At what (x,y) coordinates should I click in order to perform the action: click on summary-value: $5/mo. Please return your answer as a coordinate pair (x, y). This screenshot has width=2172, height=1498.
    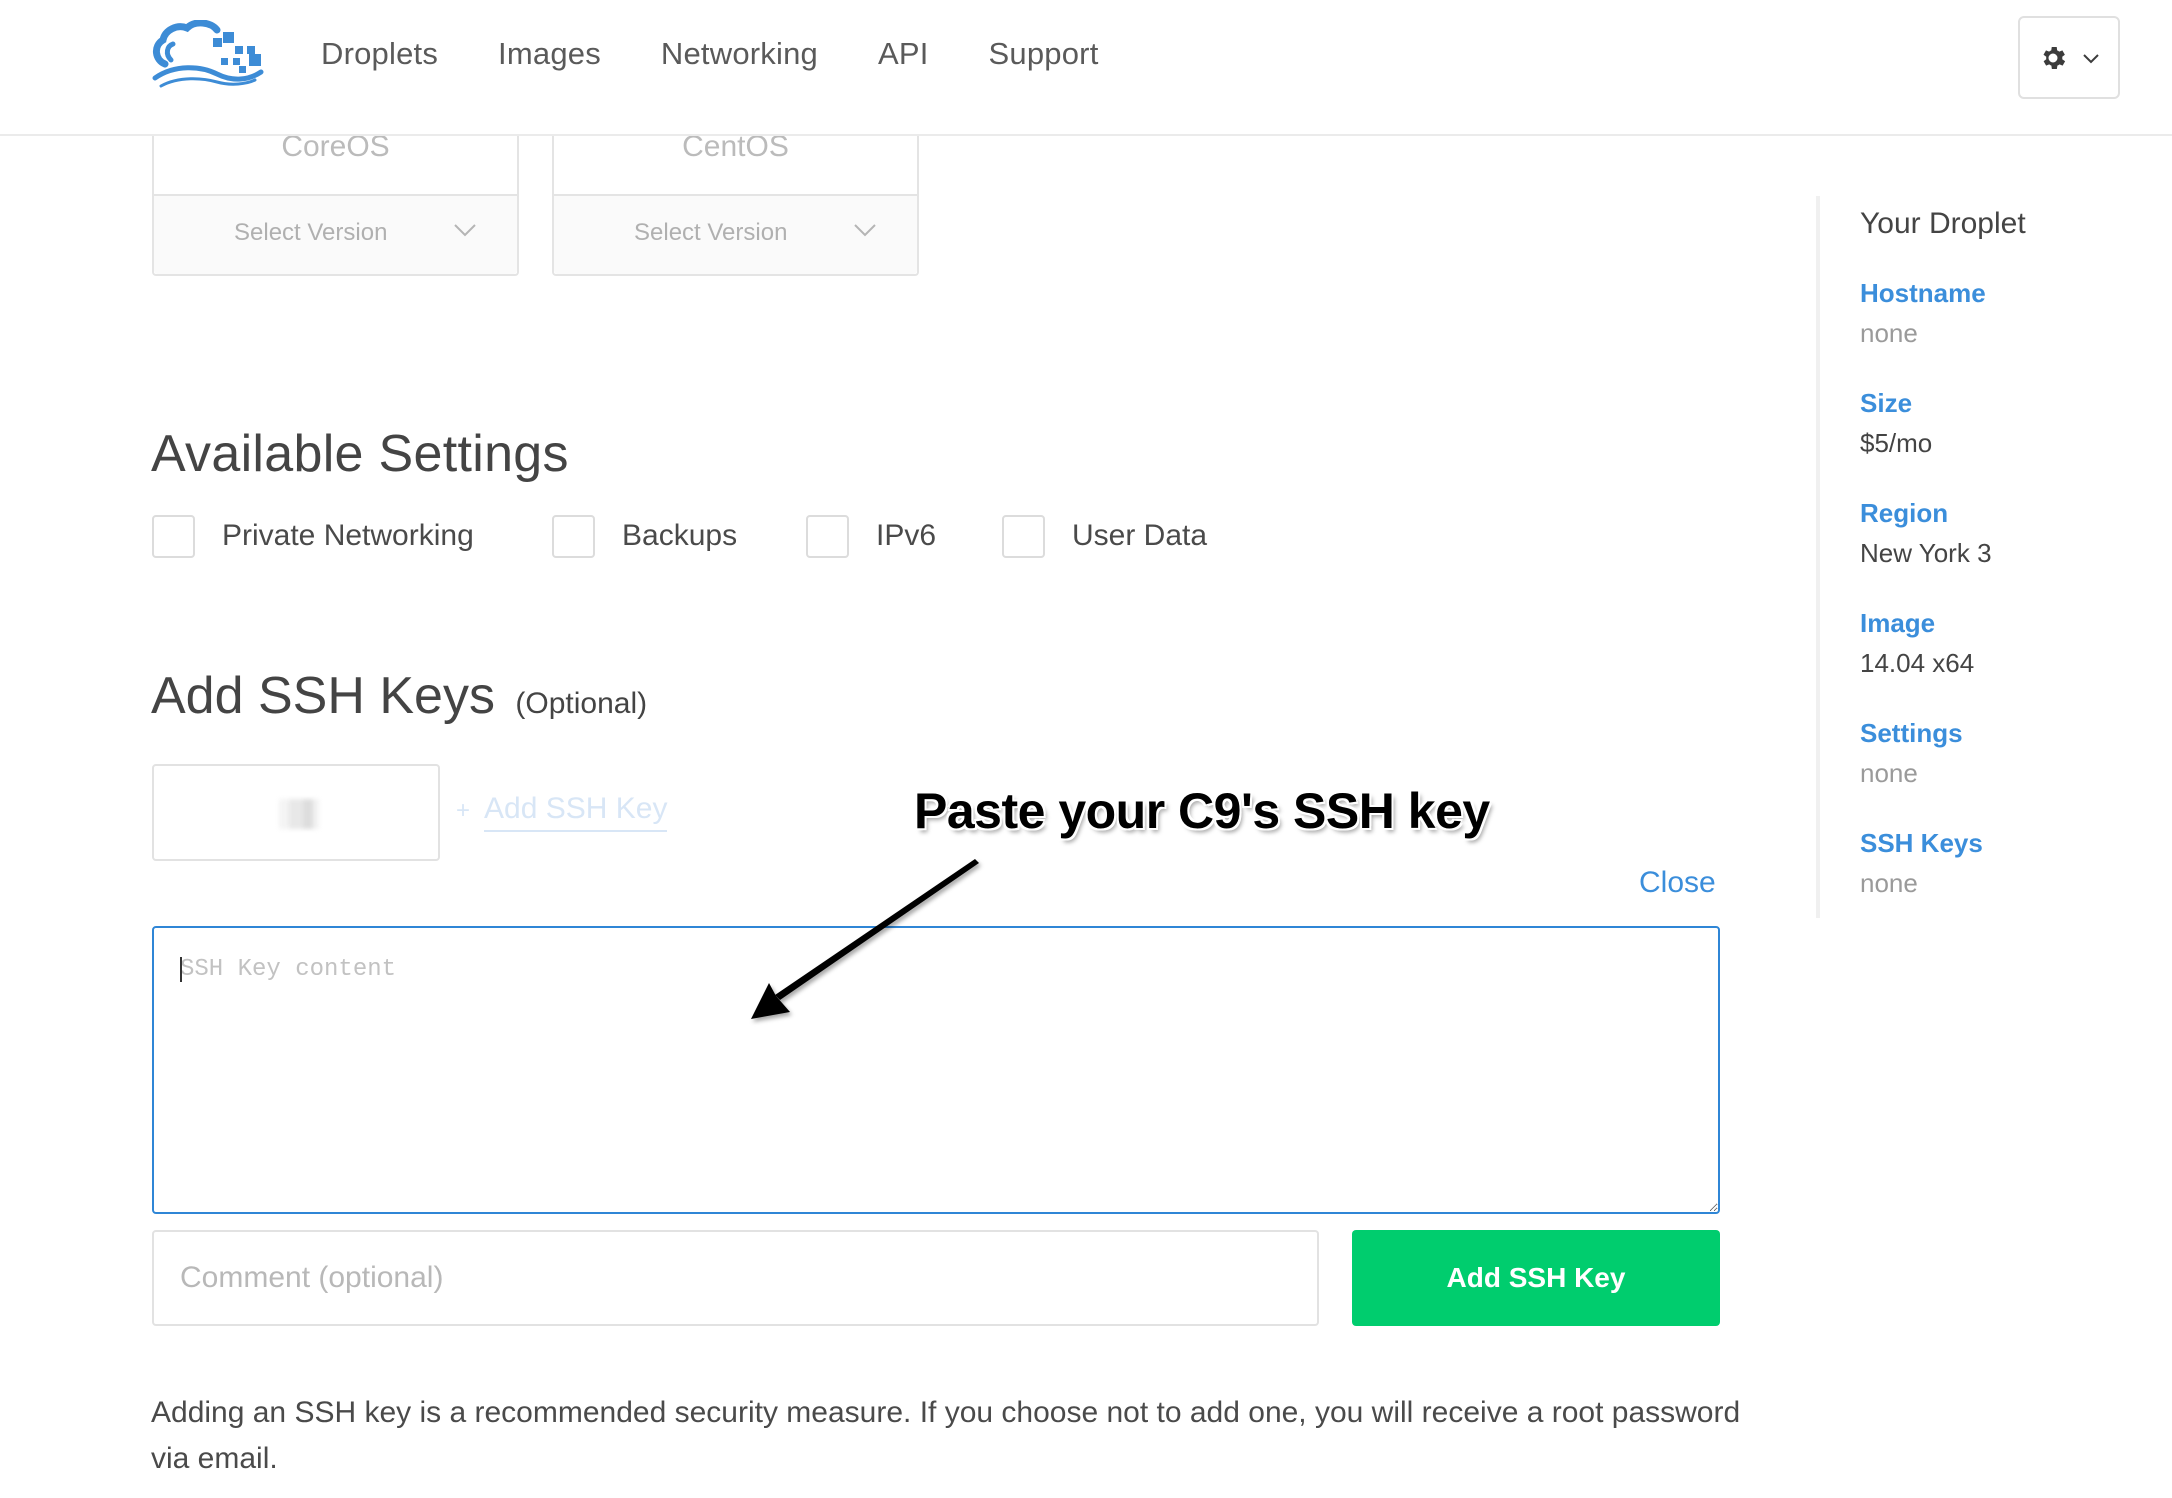
    Looking at the image, I should click on (1896, 443).